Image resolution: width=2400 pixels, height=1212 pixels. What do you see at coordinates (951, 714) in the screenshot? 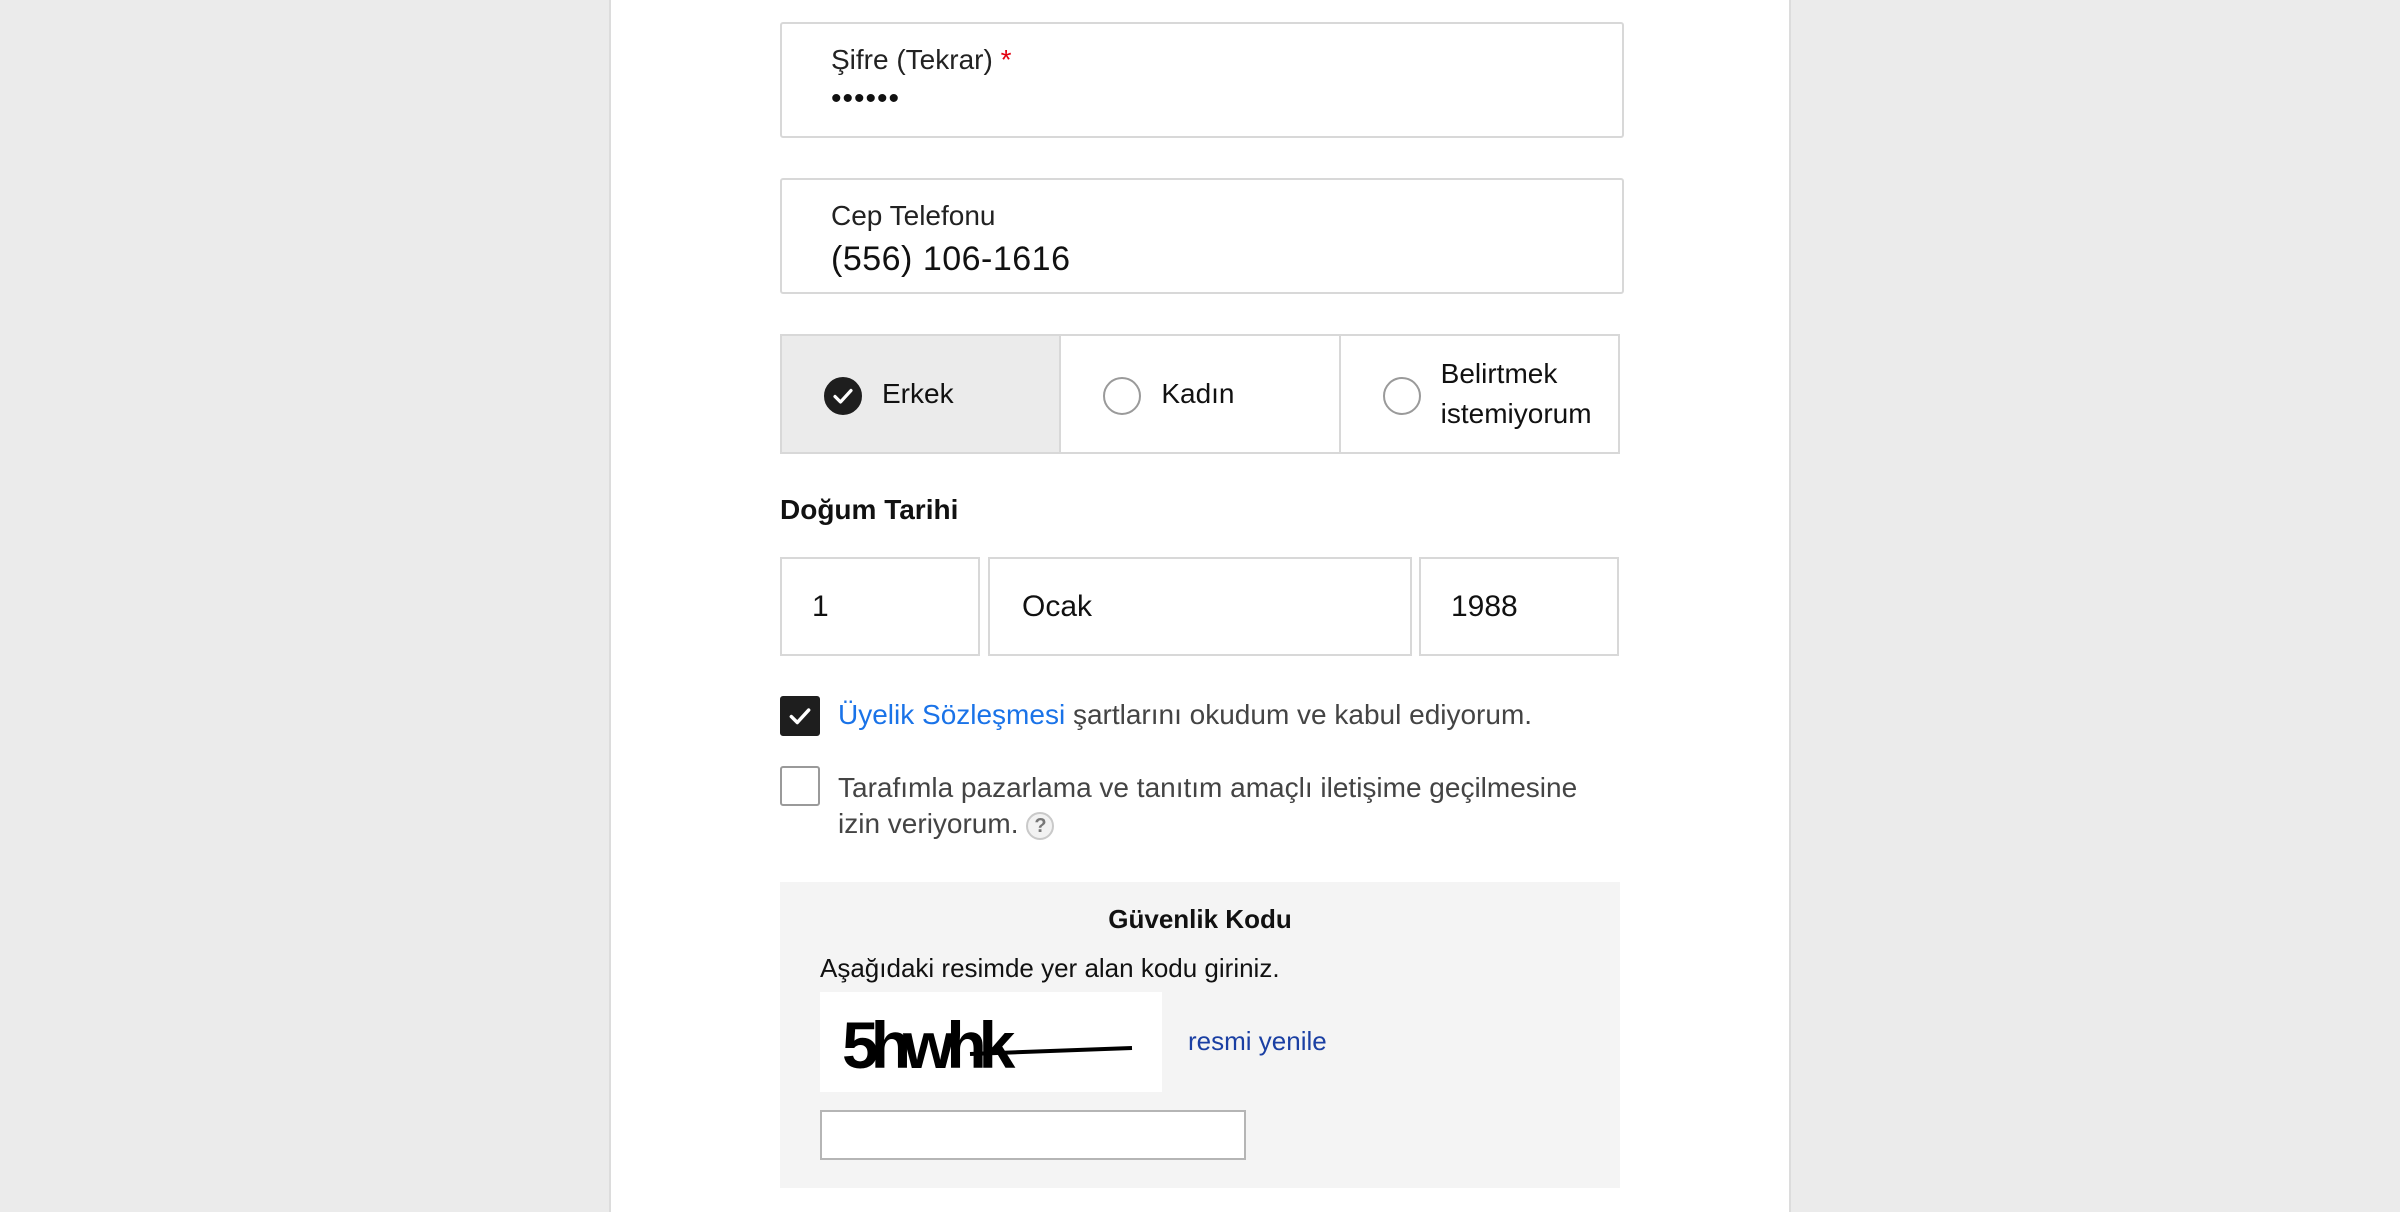
I see `membership-agreement-link: Üyelik Sözleşmesi` at bounding box center [951, 714].